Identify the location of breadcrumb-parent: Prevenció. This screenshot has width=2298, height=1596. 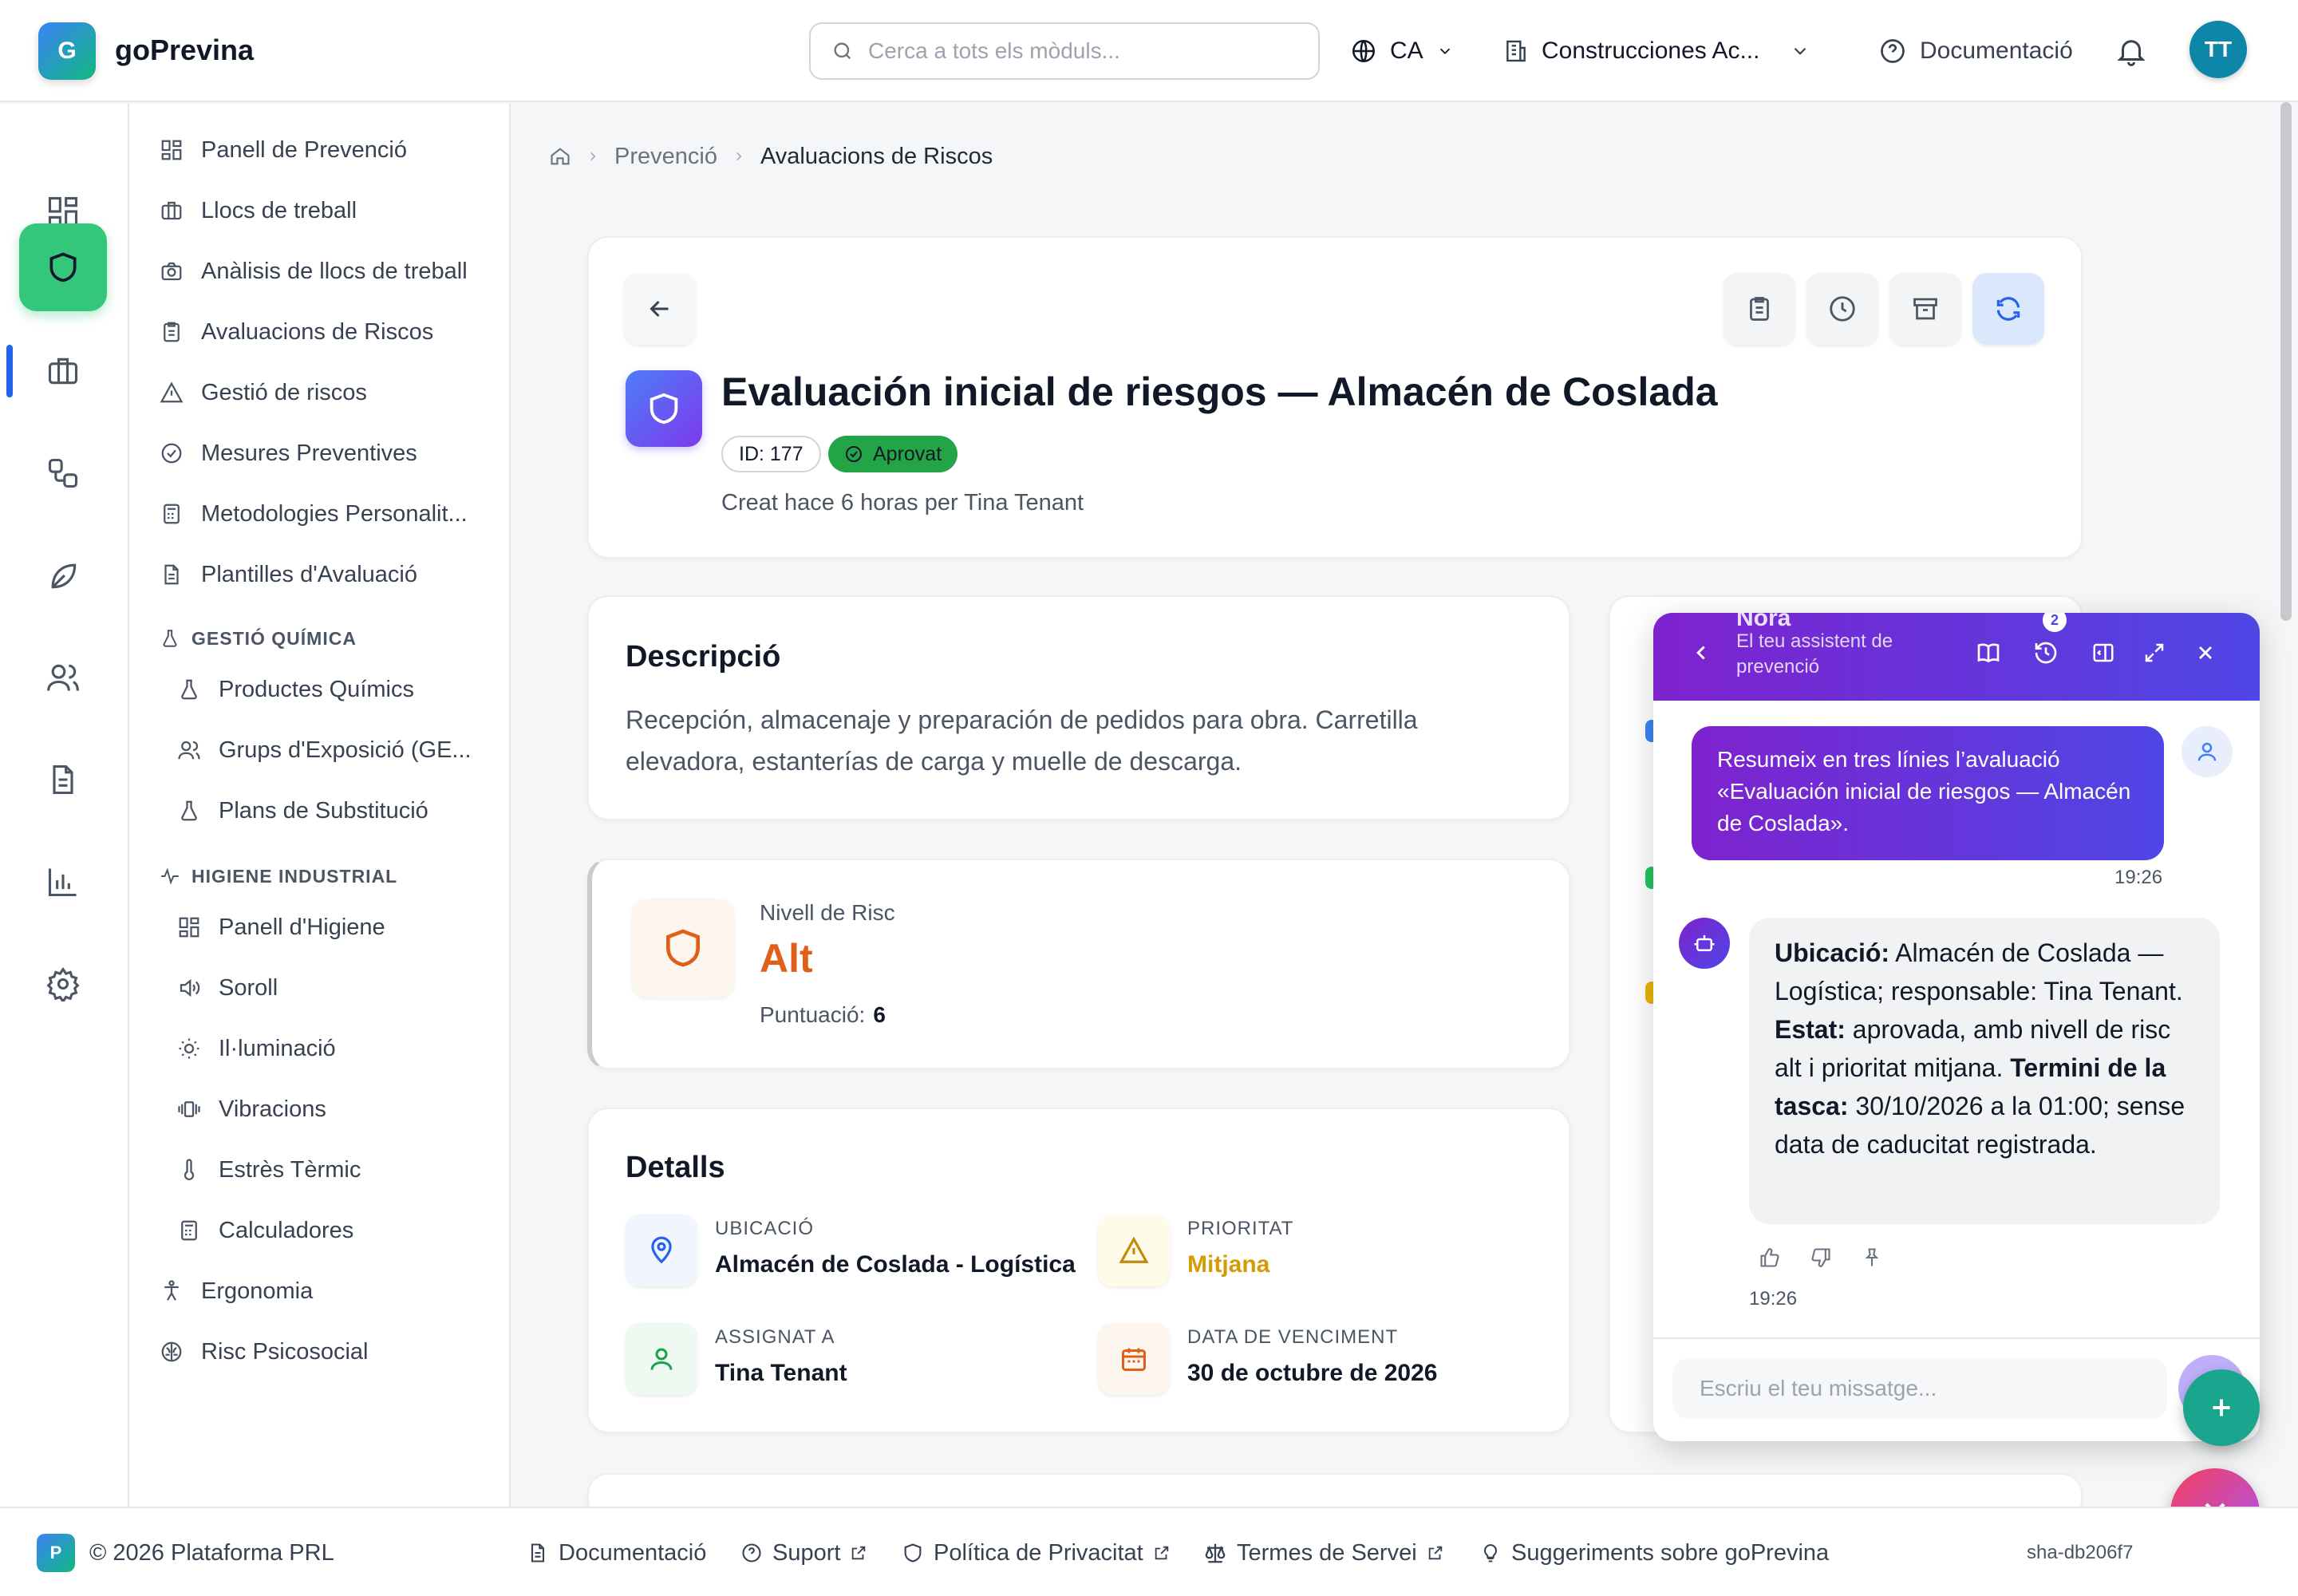
(666, 157).